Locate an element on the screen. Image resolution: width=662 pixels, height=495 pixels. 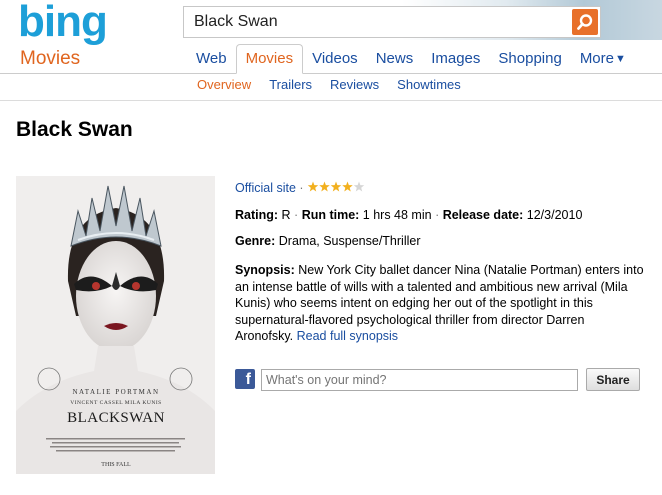
rating-stars is located at coordinates (336, 189).